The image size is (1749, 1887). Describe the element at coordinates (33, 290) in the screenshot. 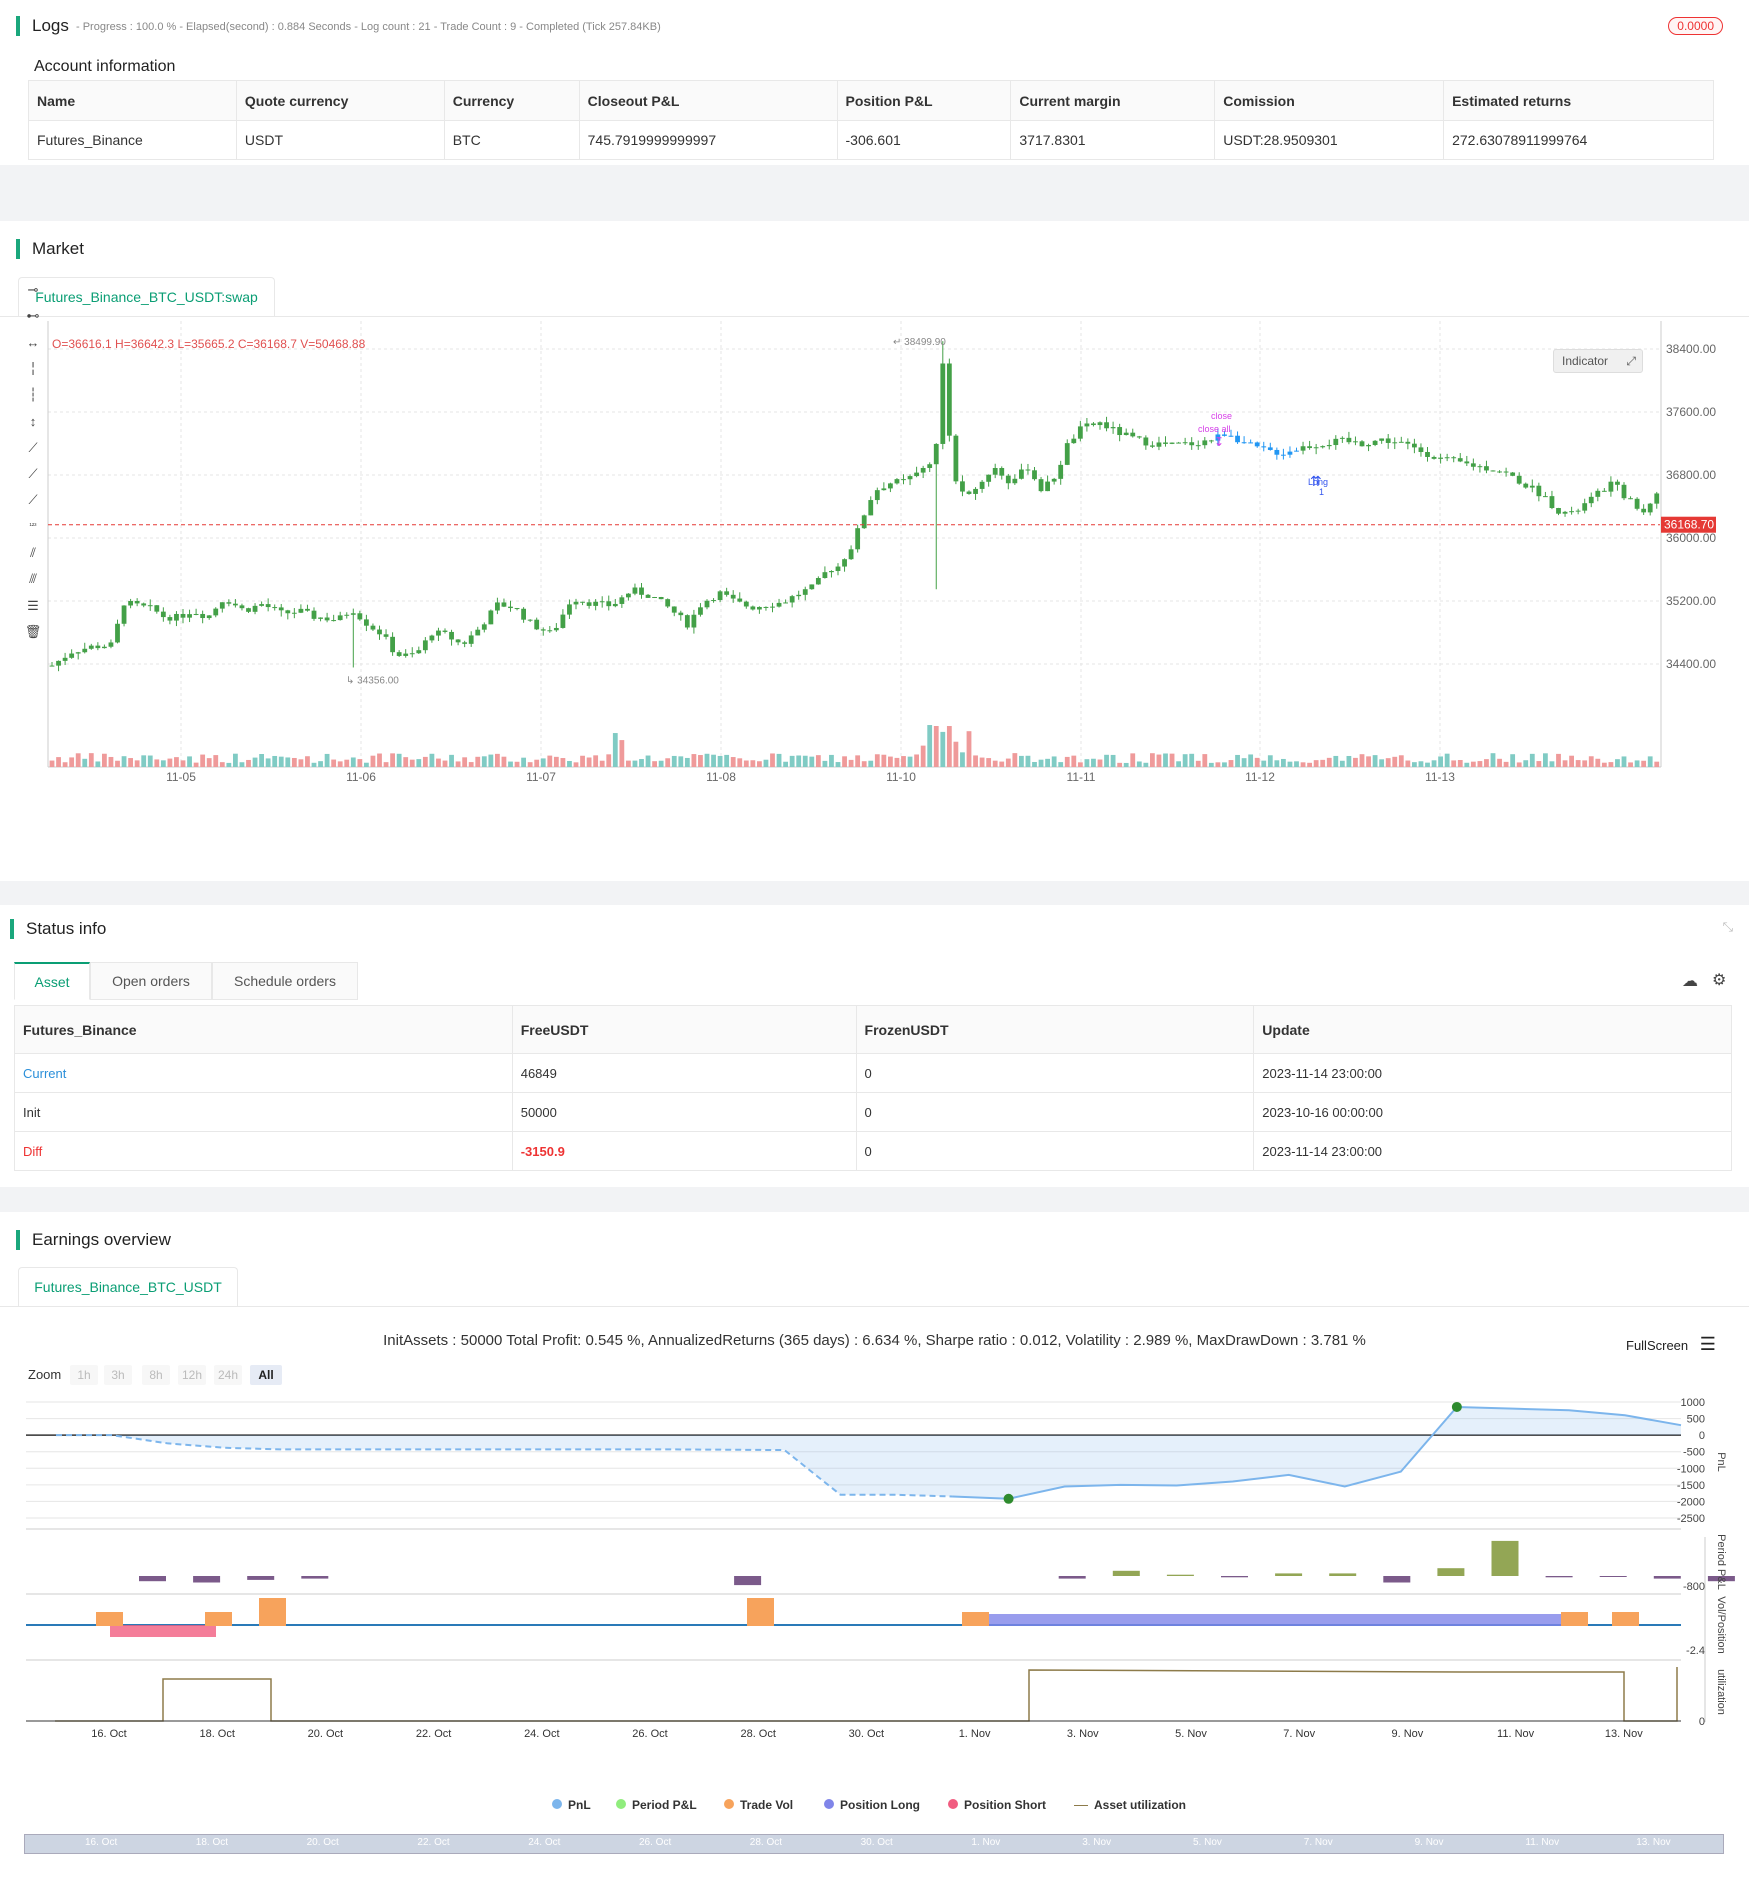

I see `horizontal-ray-icon: ⊸` at that location.